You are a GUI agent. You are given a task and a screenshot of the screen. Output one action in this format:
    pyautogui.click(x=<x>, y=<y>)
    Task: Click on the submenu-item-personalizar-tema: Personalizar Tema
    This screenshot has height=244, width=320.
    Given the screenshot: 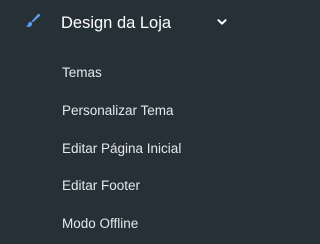 What is the action you would take?
    pyautogui.click(x=130, y=111)
    